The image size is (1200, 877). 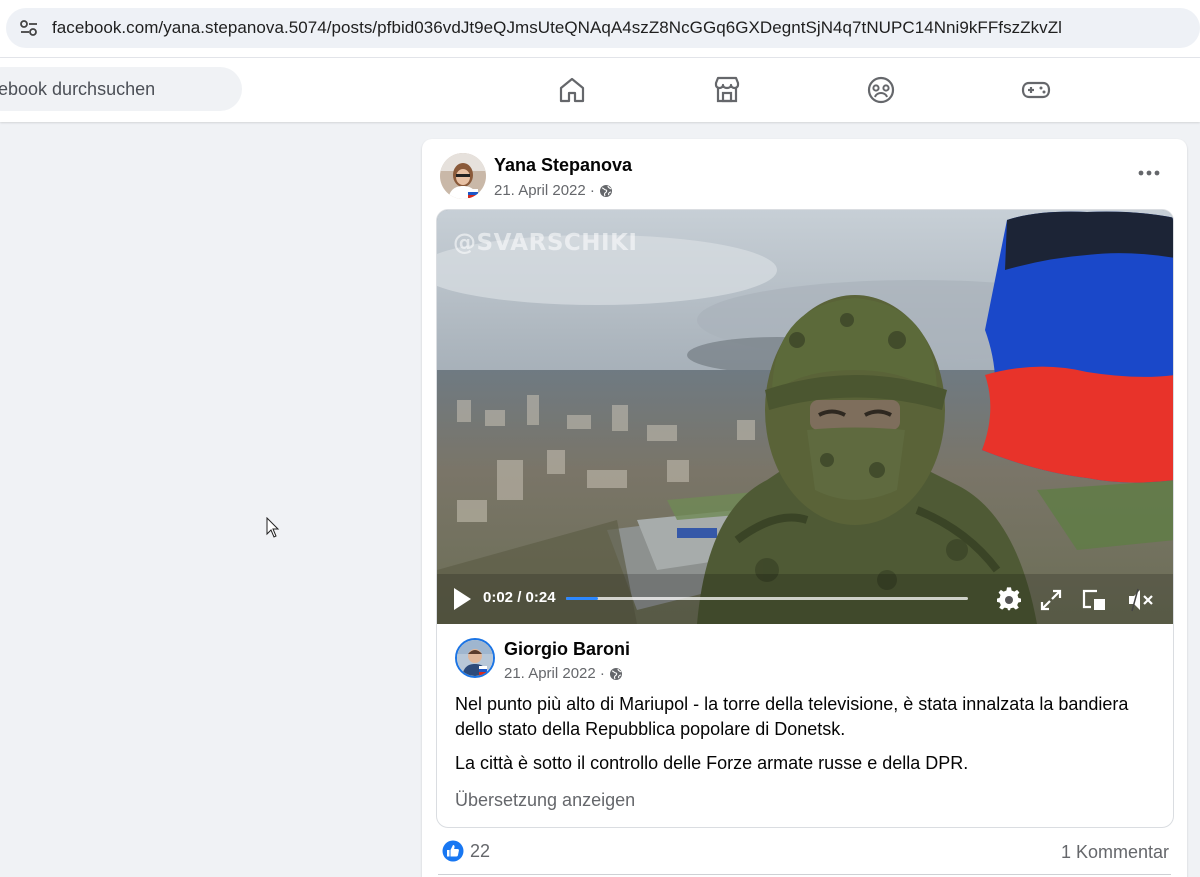 What do you see at coordinates (29, 28) in the screenshot?
I see `site-settings-icon` at bounding box center [29, 28].